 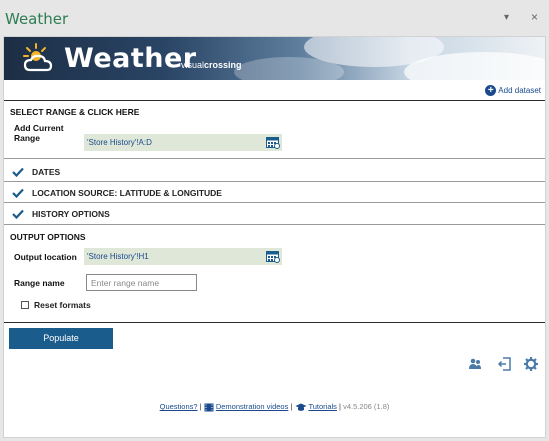 I want to click on range-name-input, so click(x=141, y=282).